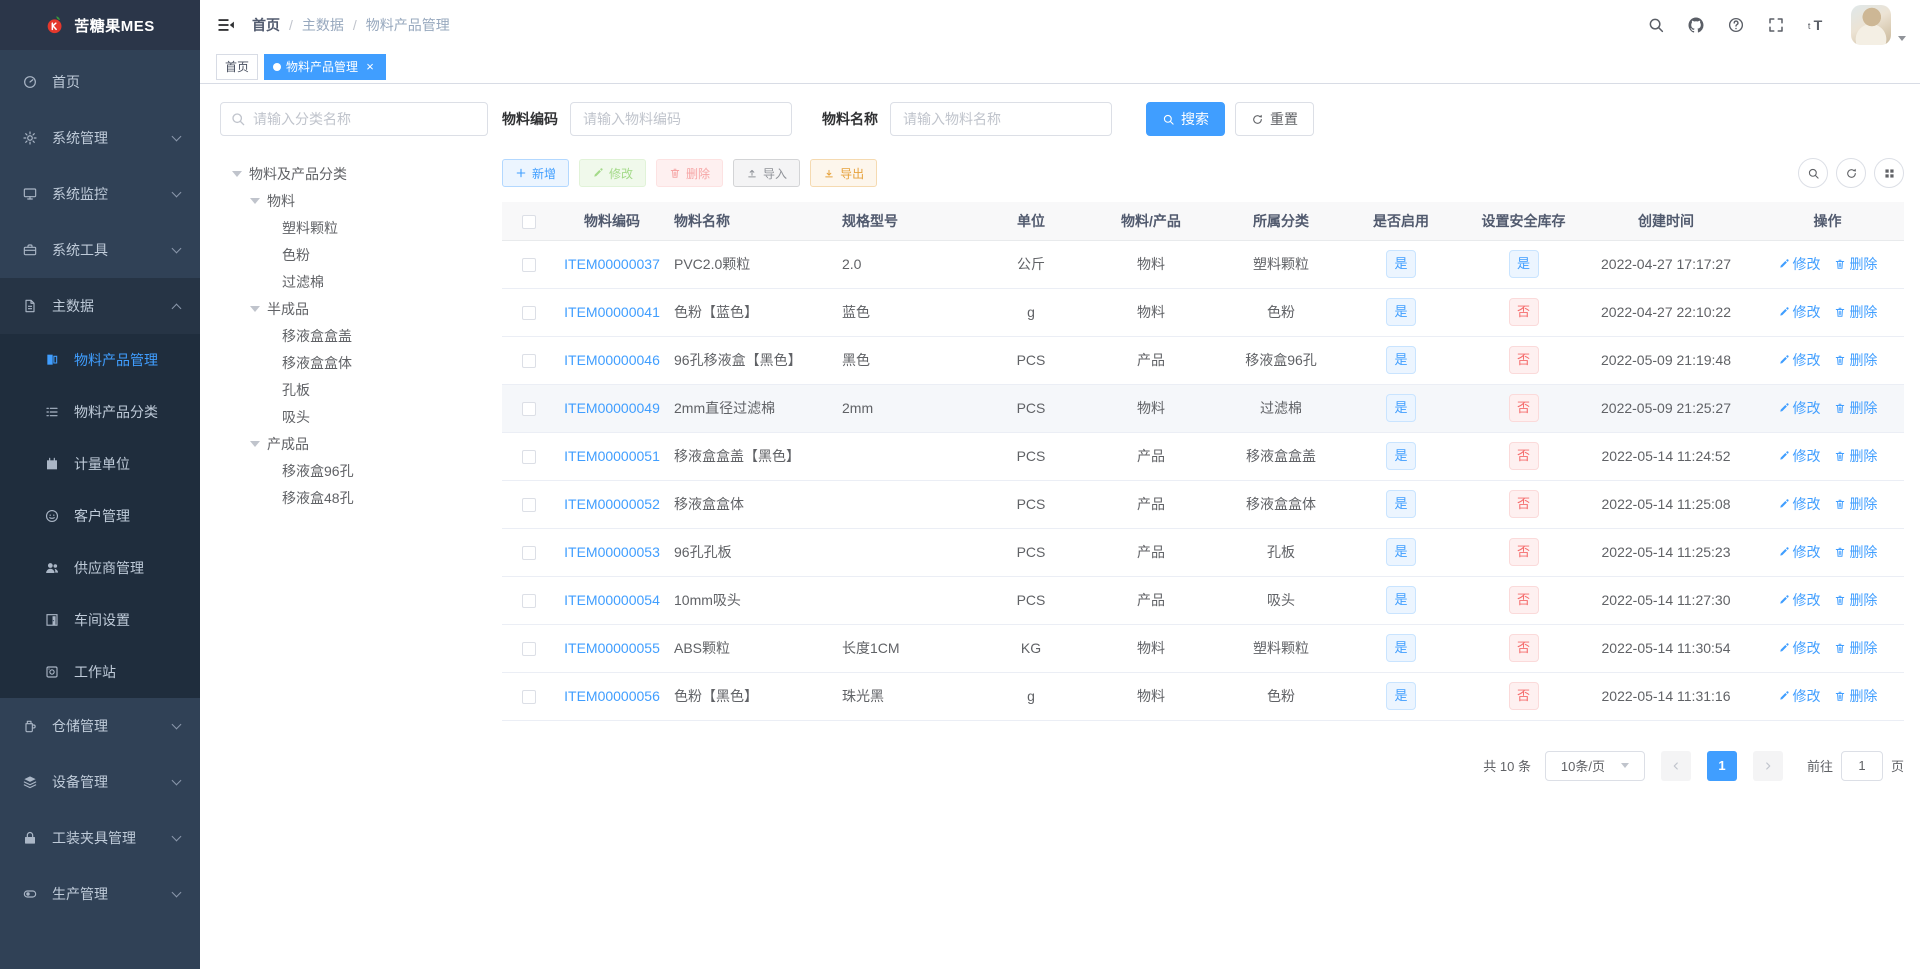  What do you see at coordinates (100, 838) in the screenshot?
I see `sidebar-item: 工装夹具管理` at bounding box center [100, 838].